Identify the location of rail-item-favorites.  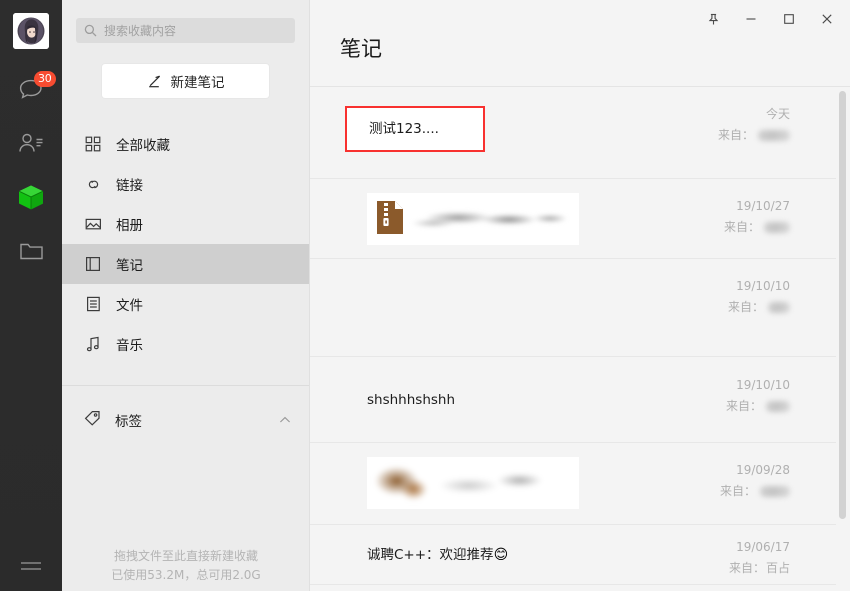
(31, 197).